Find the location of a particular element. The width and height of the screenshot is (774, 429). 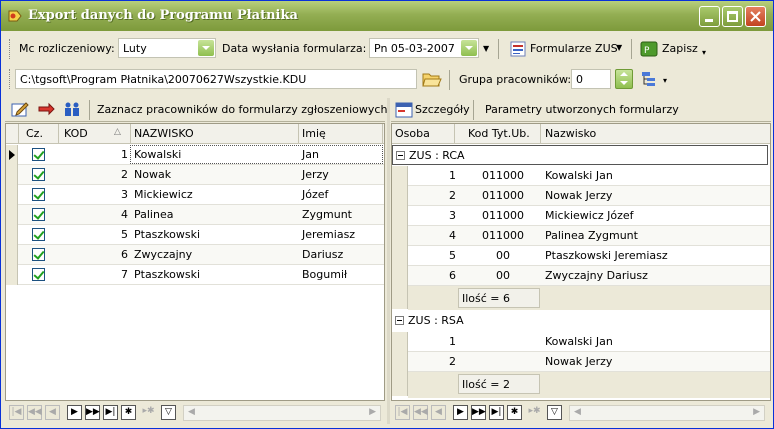

forms-zus-label: Formularze ZUS is located at coordinates (574, 48).